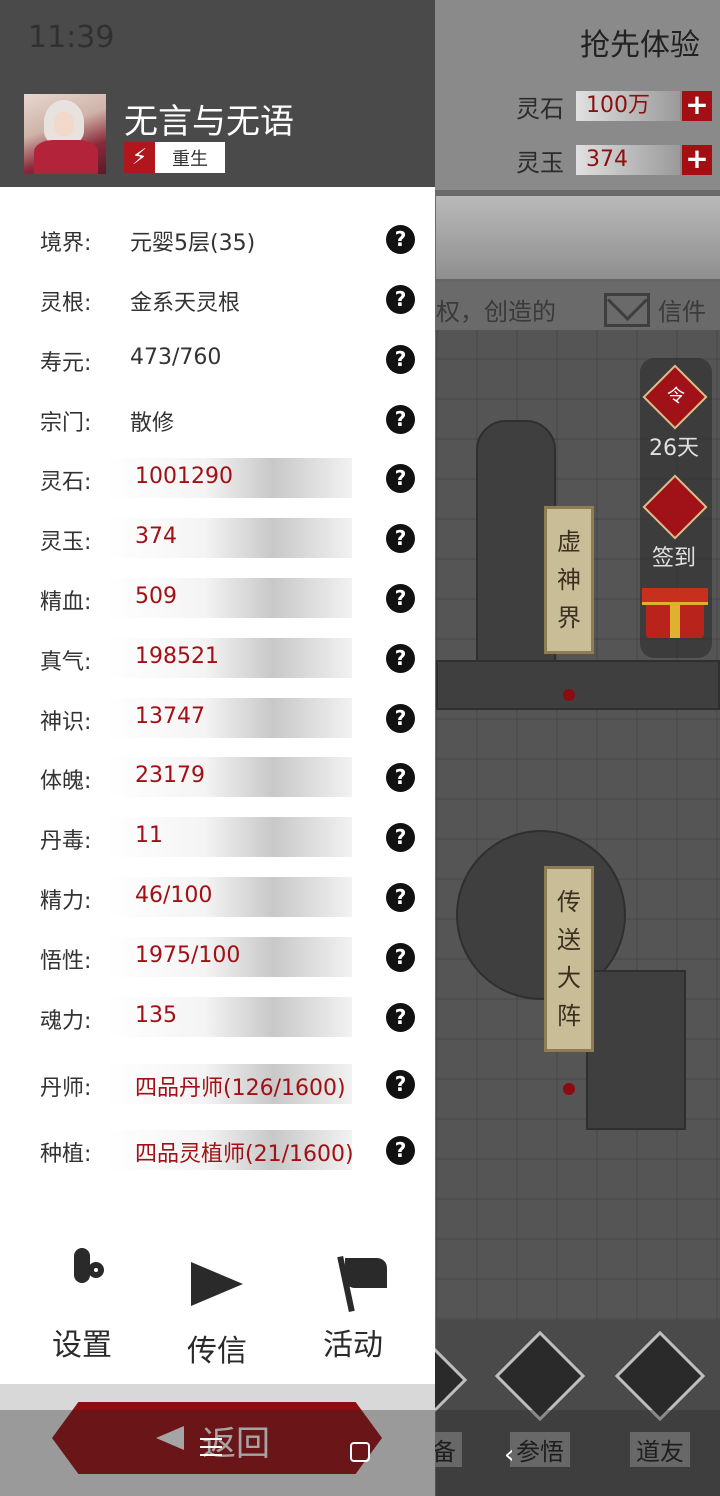  I want to click on event-banner, so click(578, 239).